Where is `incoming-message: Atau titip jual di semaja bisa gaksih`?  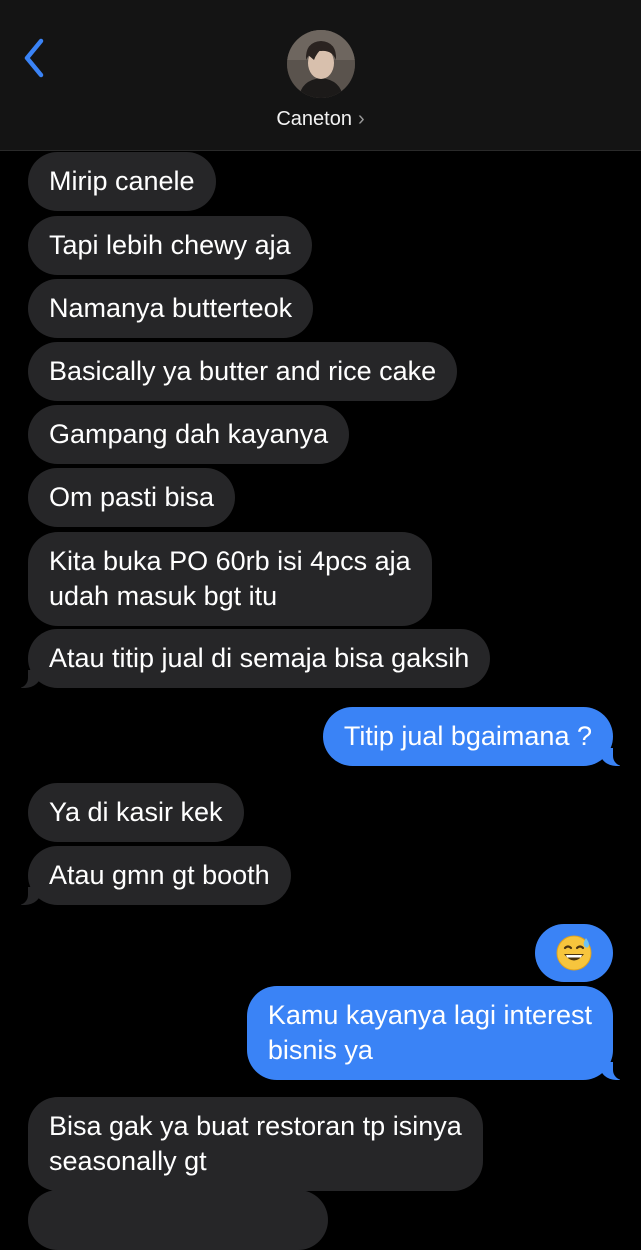 incoming-message: Atau titip jual di semaja bisa gaksih is located at coordinates (251, 658).